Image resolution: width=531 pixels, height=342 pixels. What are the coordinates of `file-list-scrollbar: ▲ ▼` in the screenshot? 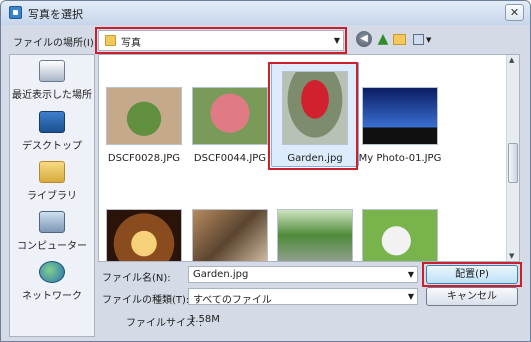 It's located at (512, 158).